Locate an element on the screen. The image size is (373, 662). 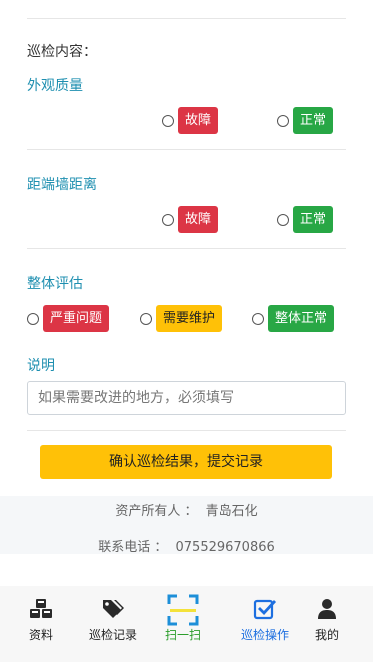
option-wall-distance-normal: 正常 is located at coordinates (305, 219).